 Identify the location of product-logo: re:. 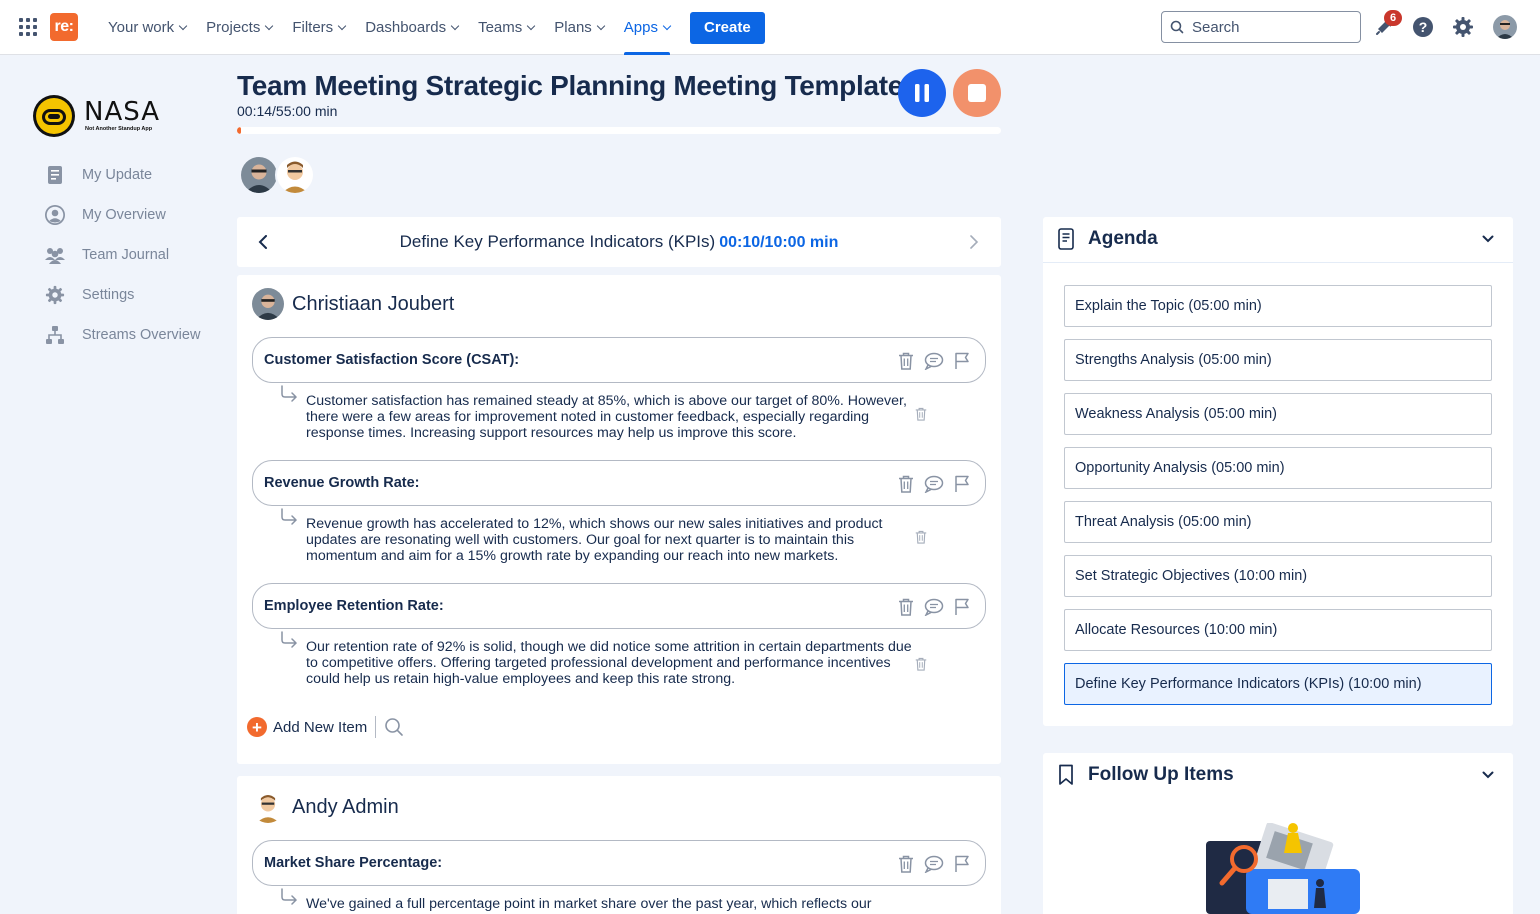
(64, 27).